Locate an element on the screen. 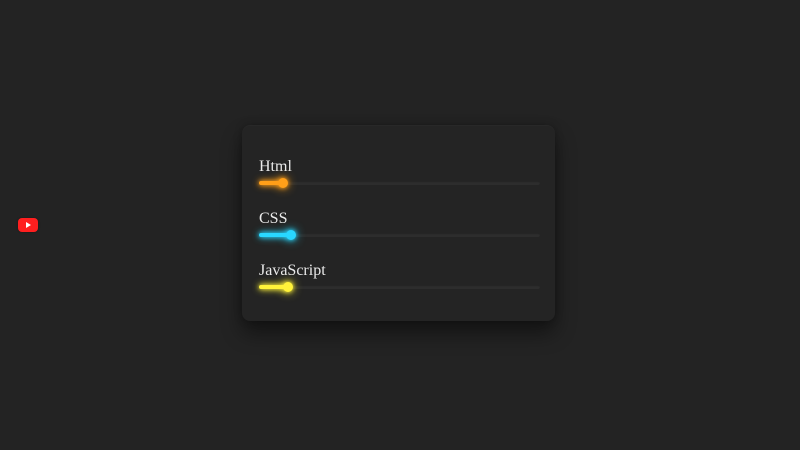 The width and height of the screenshot is (800, 450). progress-track-javascript is located at coordinates (399, 287).